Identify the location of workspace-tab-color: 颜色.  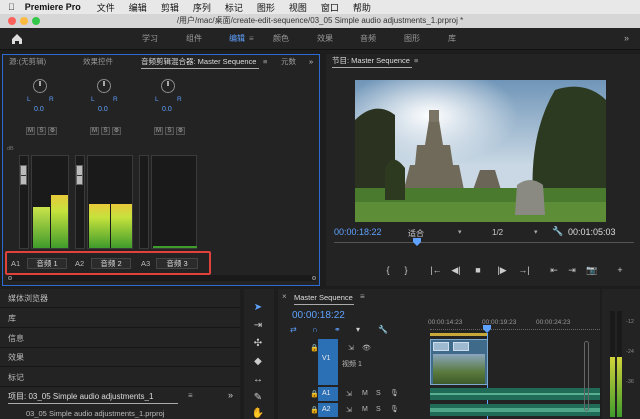
(281, 39).